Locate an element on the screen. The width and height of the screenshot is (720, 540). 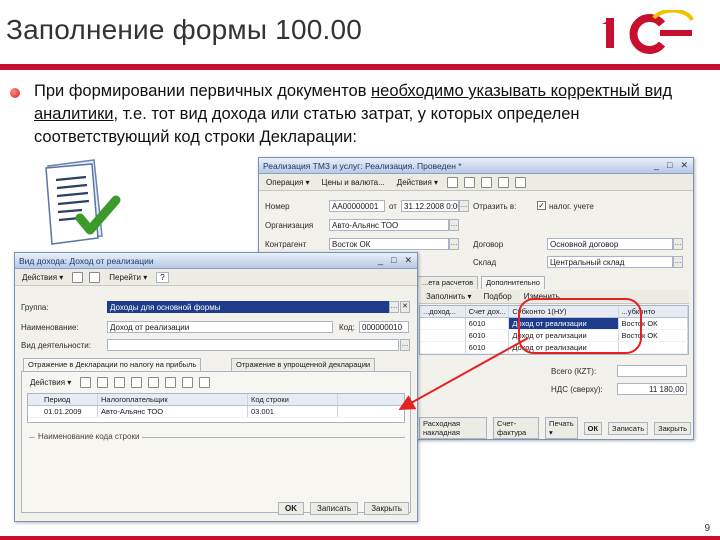
footer-rule is located at coordinates (360, 538).